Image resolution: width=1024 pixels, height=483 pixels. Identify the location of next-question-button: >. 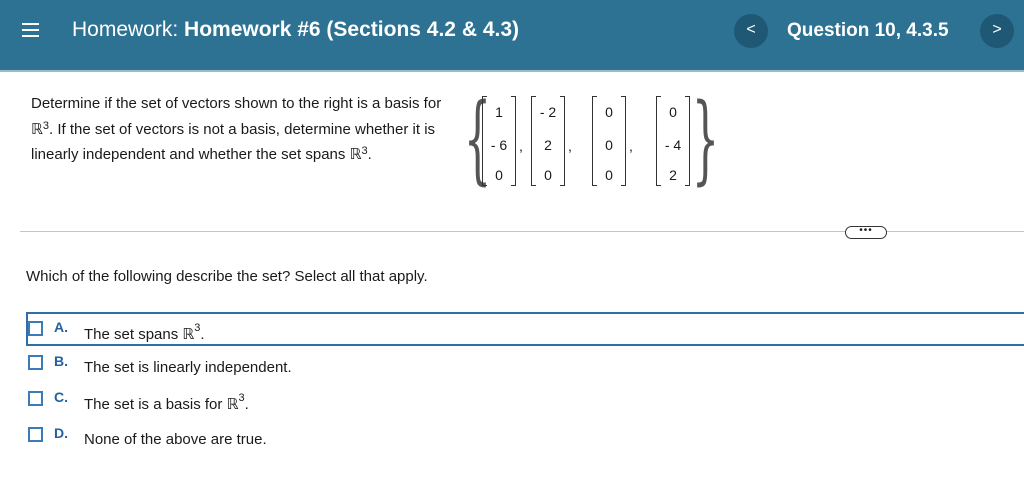
(997, 31).